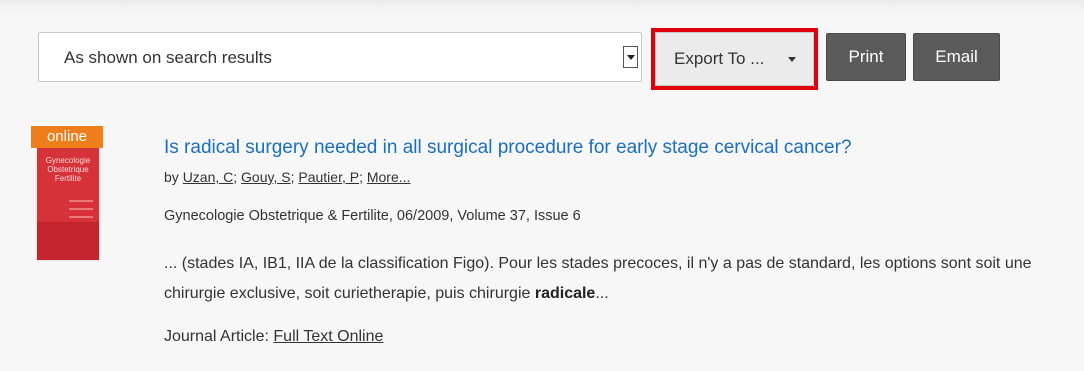 The height and width of the screenshot is (371, 1084). What do you see at coordinates (67, 137) in the screenshot?
I see `online-badge: online` at bounding box center [67, 137].